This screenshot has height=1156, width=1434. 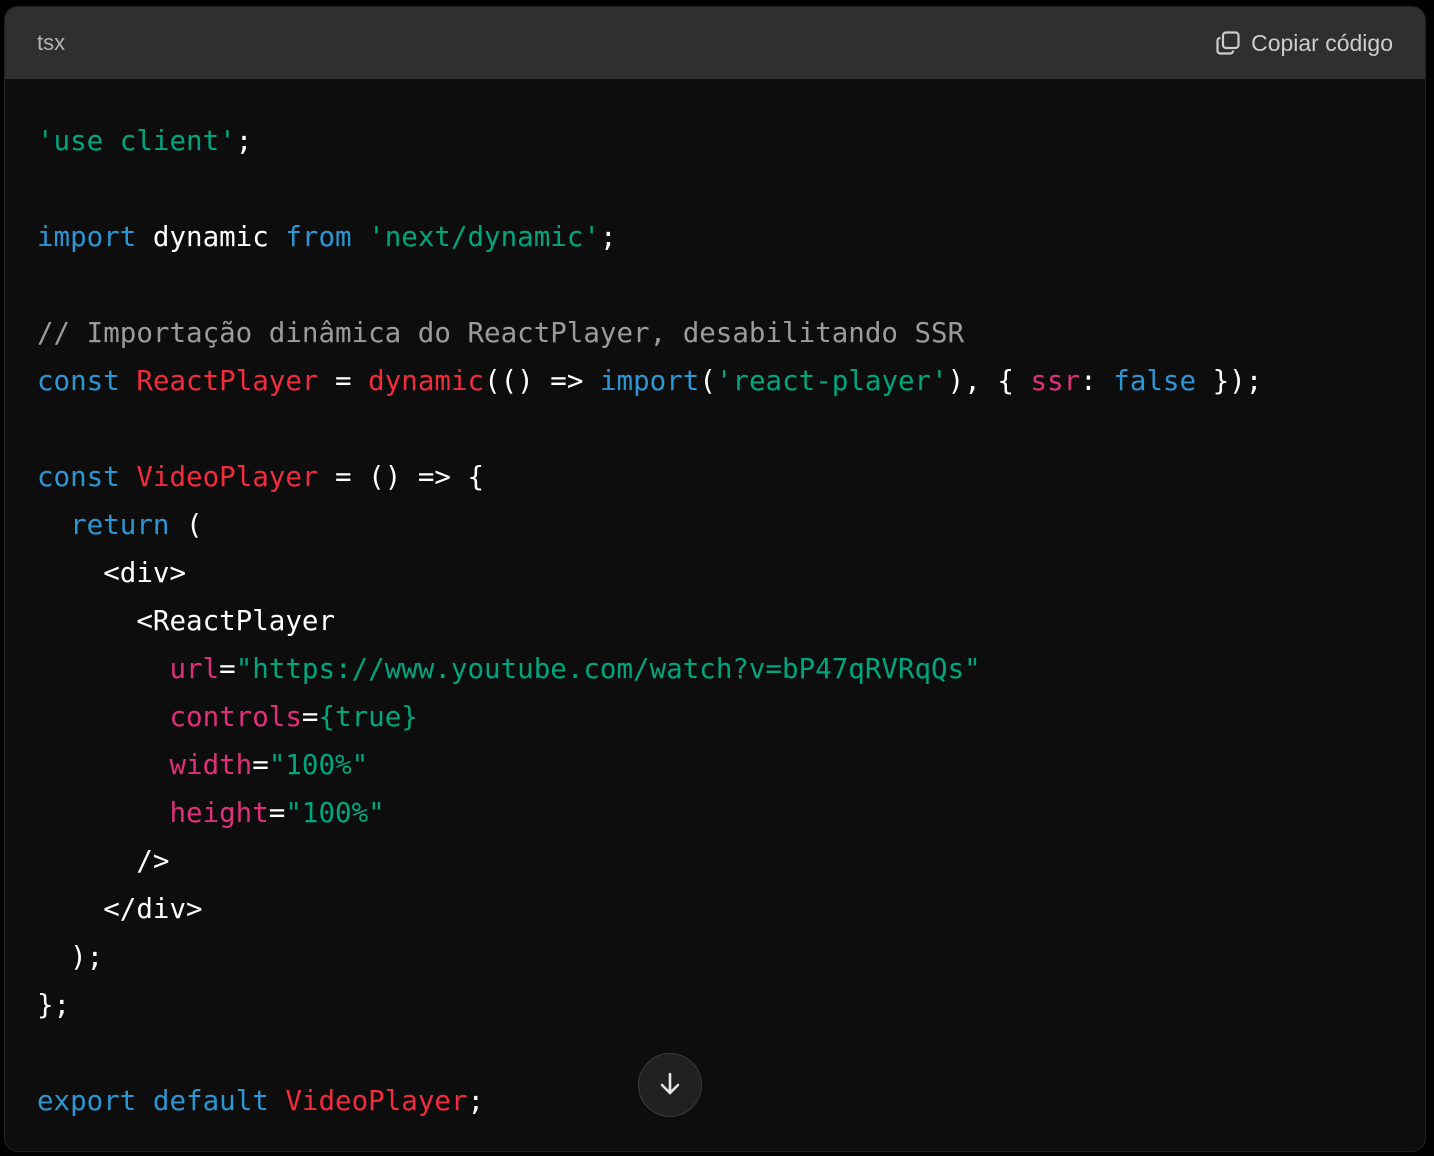 What do you see at coordinates (542, 381) in the screenshot?
I see `code-token: (() =>` at bounding box center [542, 381].